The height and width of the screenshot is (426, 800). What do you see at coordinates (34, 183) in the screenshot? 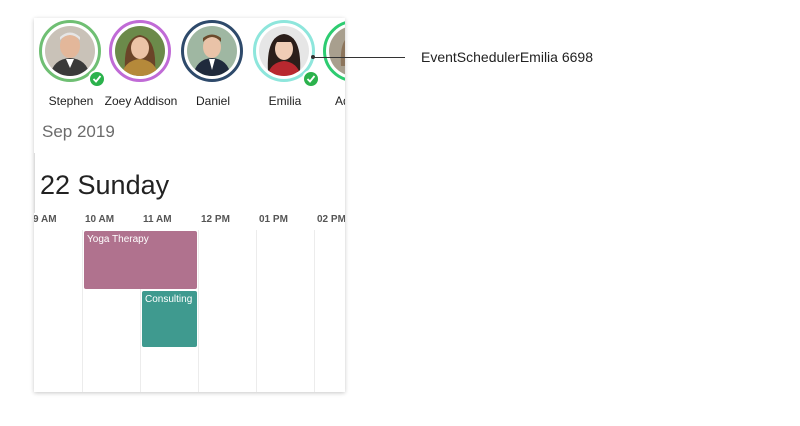
I see `divider` at bounding box center [34, 183].